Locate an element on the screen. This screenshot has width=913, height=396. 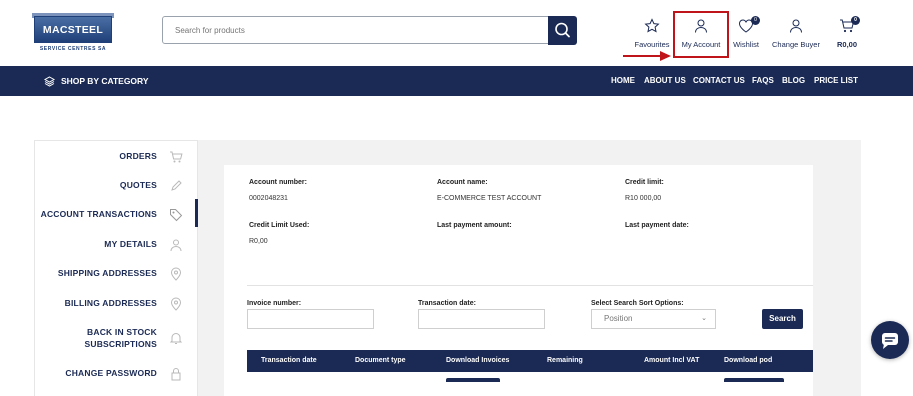
change-buyer-label: Change Buyer is located at coordinates (796, 44).